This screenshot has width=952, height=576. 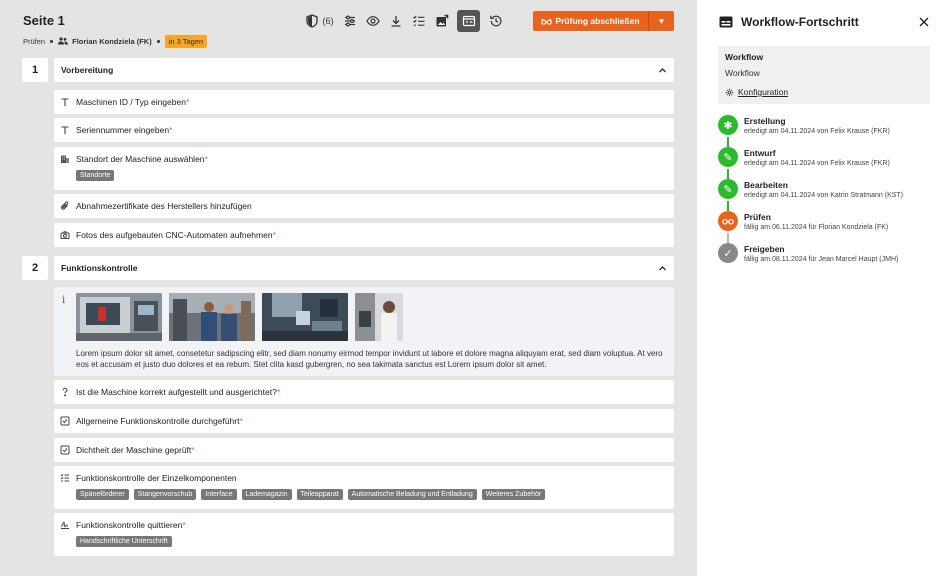 I want to click on list-item: Maschinen ID / Typ eingeben*, so click(x=364, y=102).